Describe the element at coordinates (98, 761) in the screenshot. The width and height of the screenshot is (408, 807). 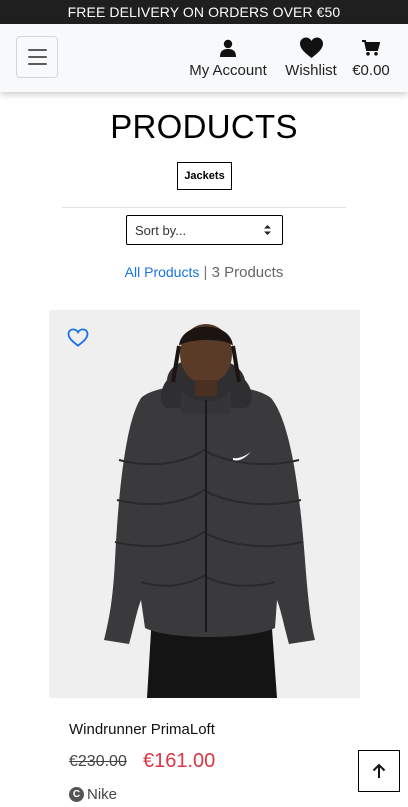
I see `original-price: €230.00` at that location.